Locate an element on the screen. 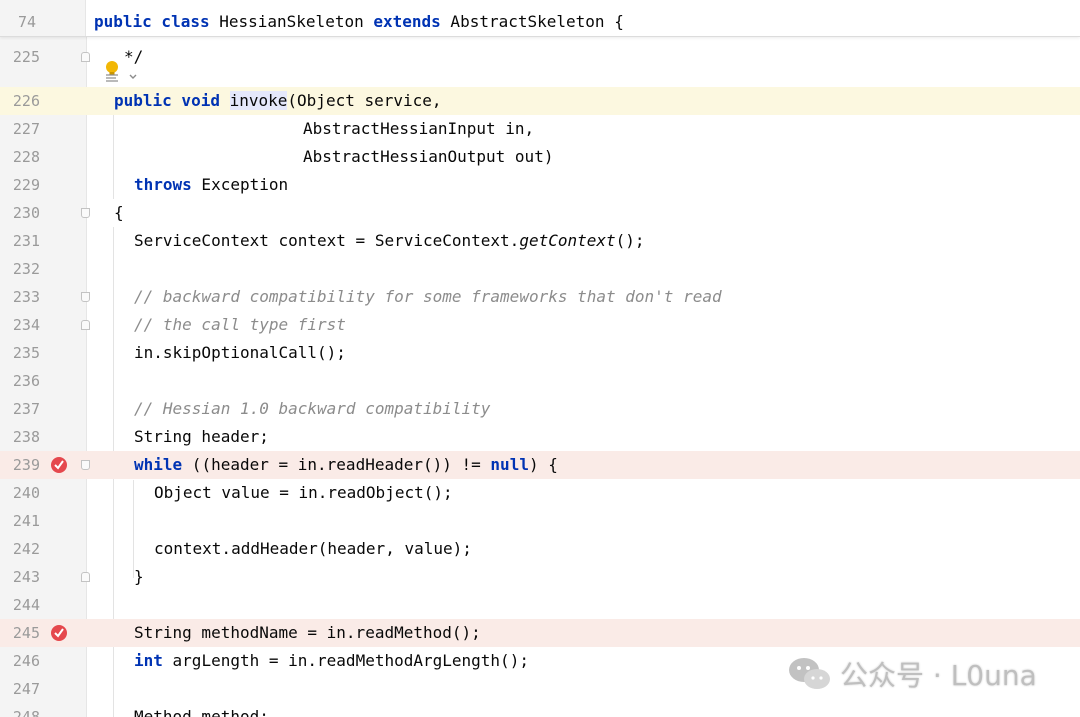 The width and height of the screenshot is (1080, 717). code-text: ((header = in.readHeader()) != is located at coordinates (336, 464).